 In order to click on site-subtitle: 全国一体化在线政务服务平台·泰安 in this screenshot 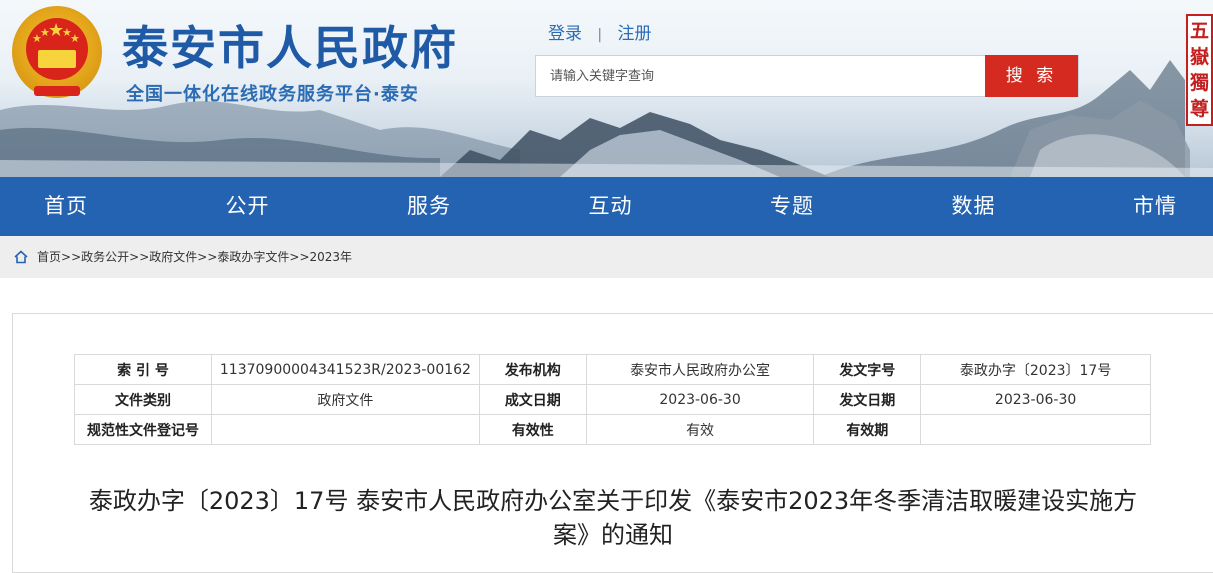, I will do `click(272, 94)`.